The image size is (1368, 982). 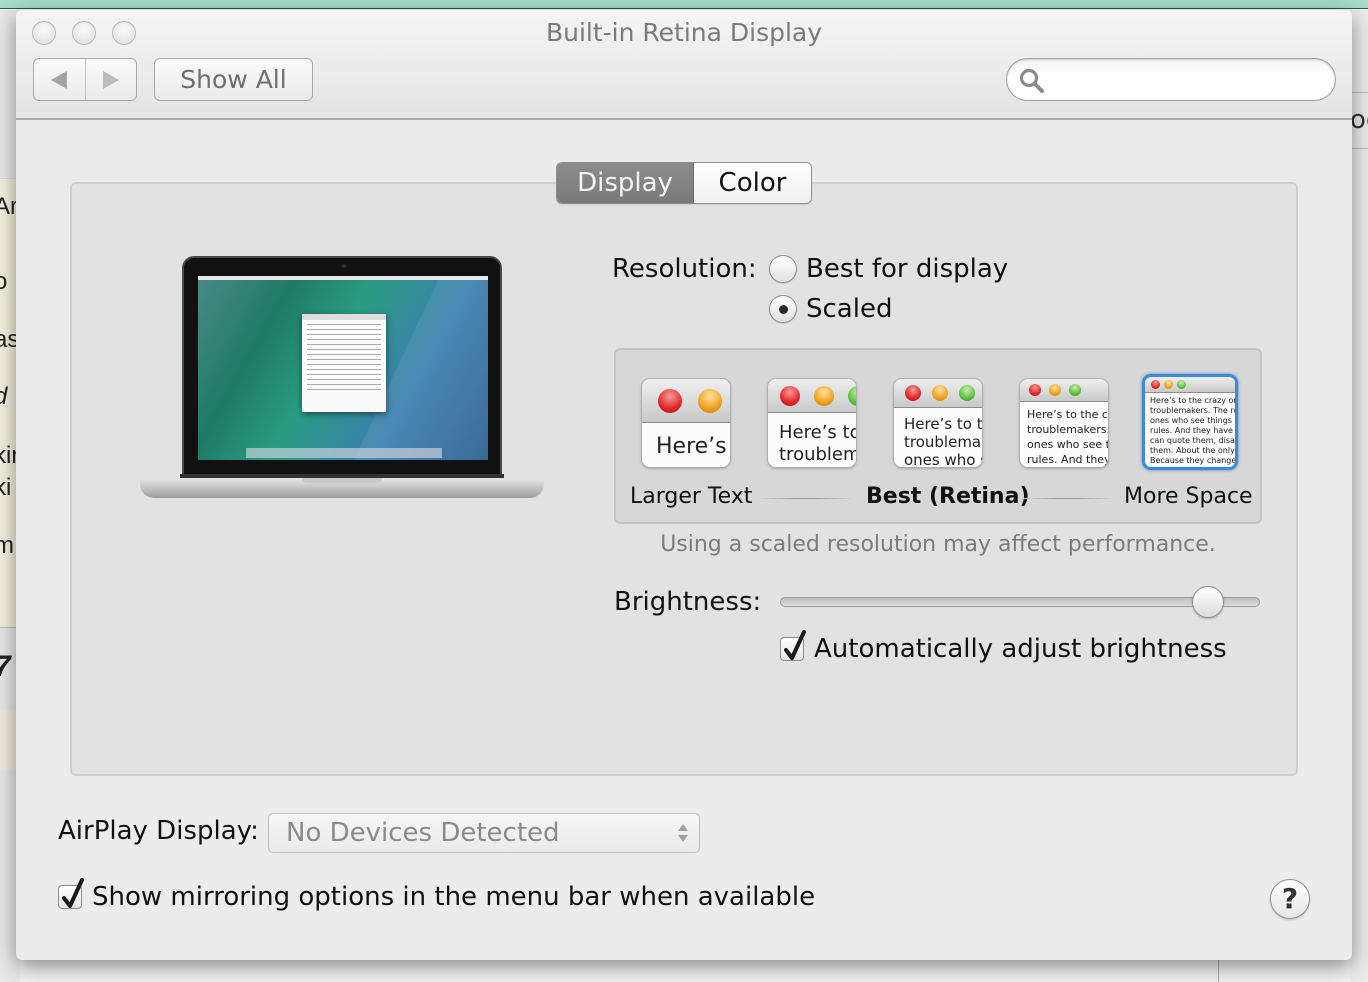 I want to click on radio-best-for-display-label: Best for display, so click(x=907, y=269).